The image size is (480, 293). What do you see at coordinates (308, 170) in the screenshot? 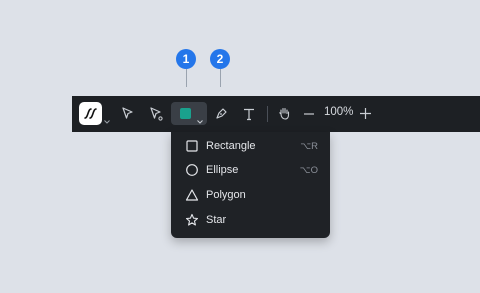
I see `menu-item-shortcut: ⌥O` at bounding box center [308, 170].